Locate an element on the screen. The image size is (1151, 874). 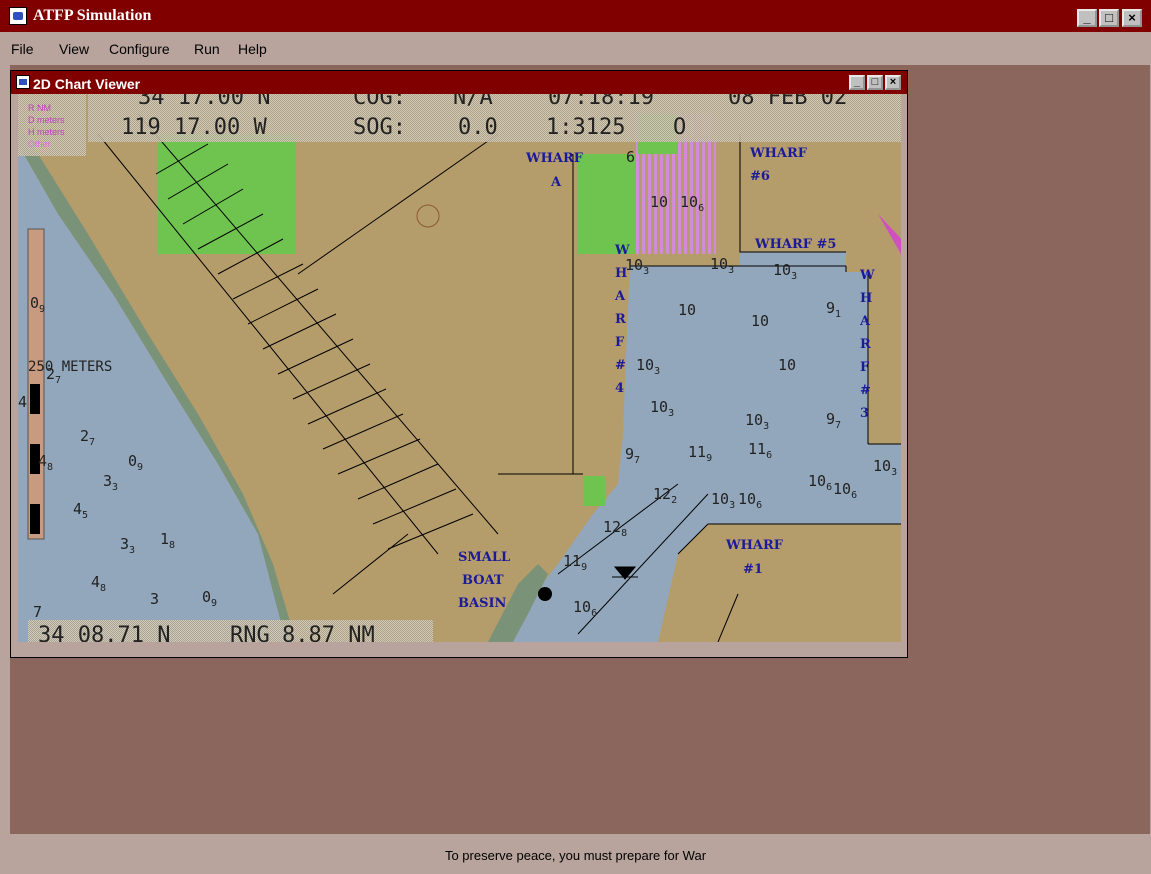
maximize-button: □ is located at coordinates (1109, 18).